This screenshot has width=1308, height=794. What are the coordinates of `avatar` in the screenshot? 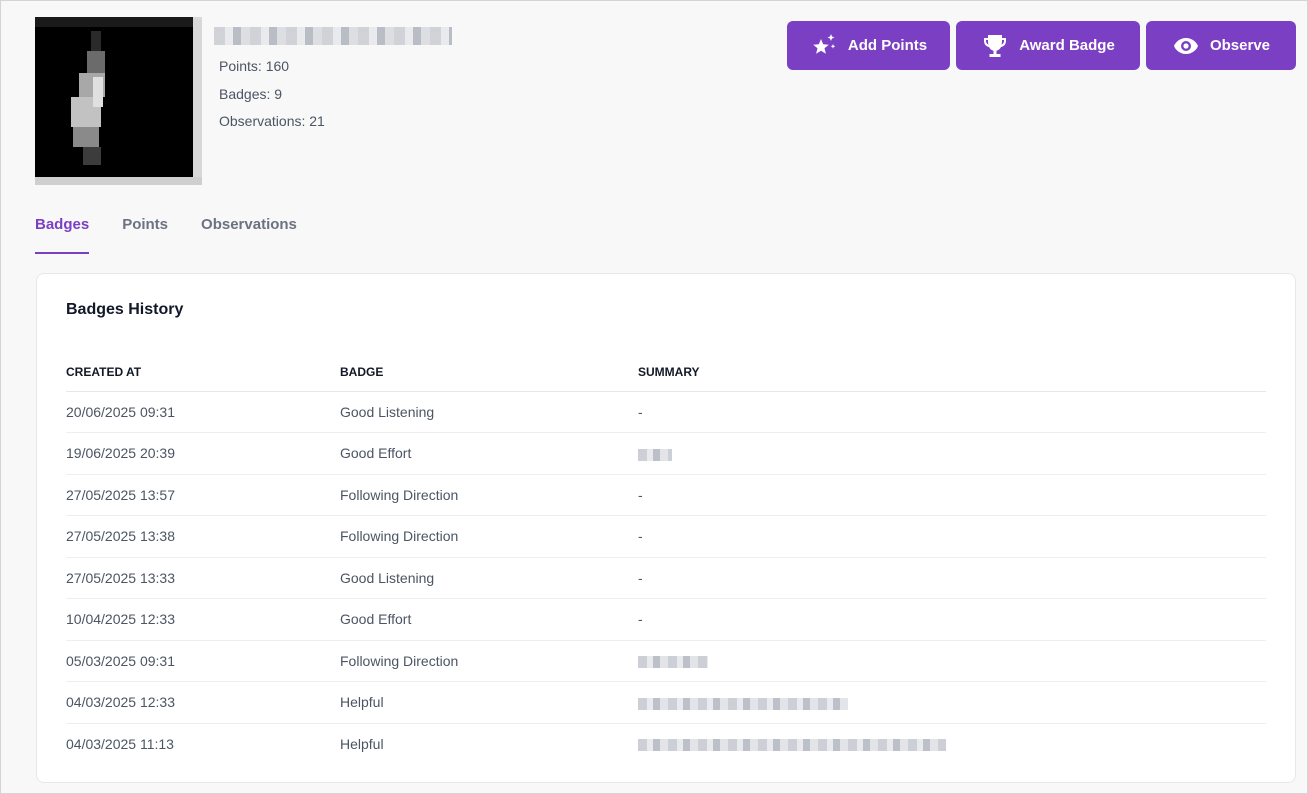 It's located at (118, 101).